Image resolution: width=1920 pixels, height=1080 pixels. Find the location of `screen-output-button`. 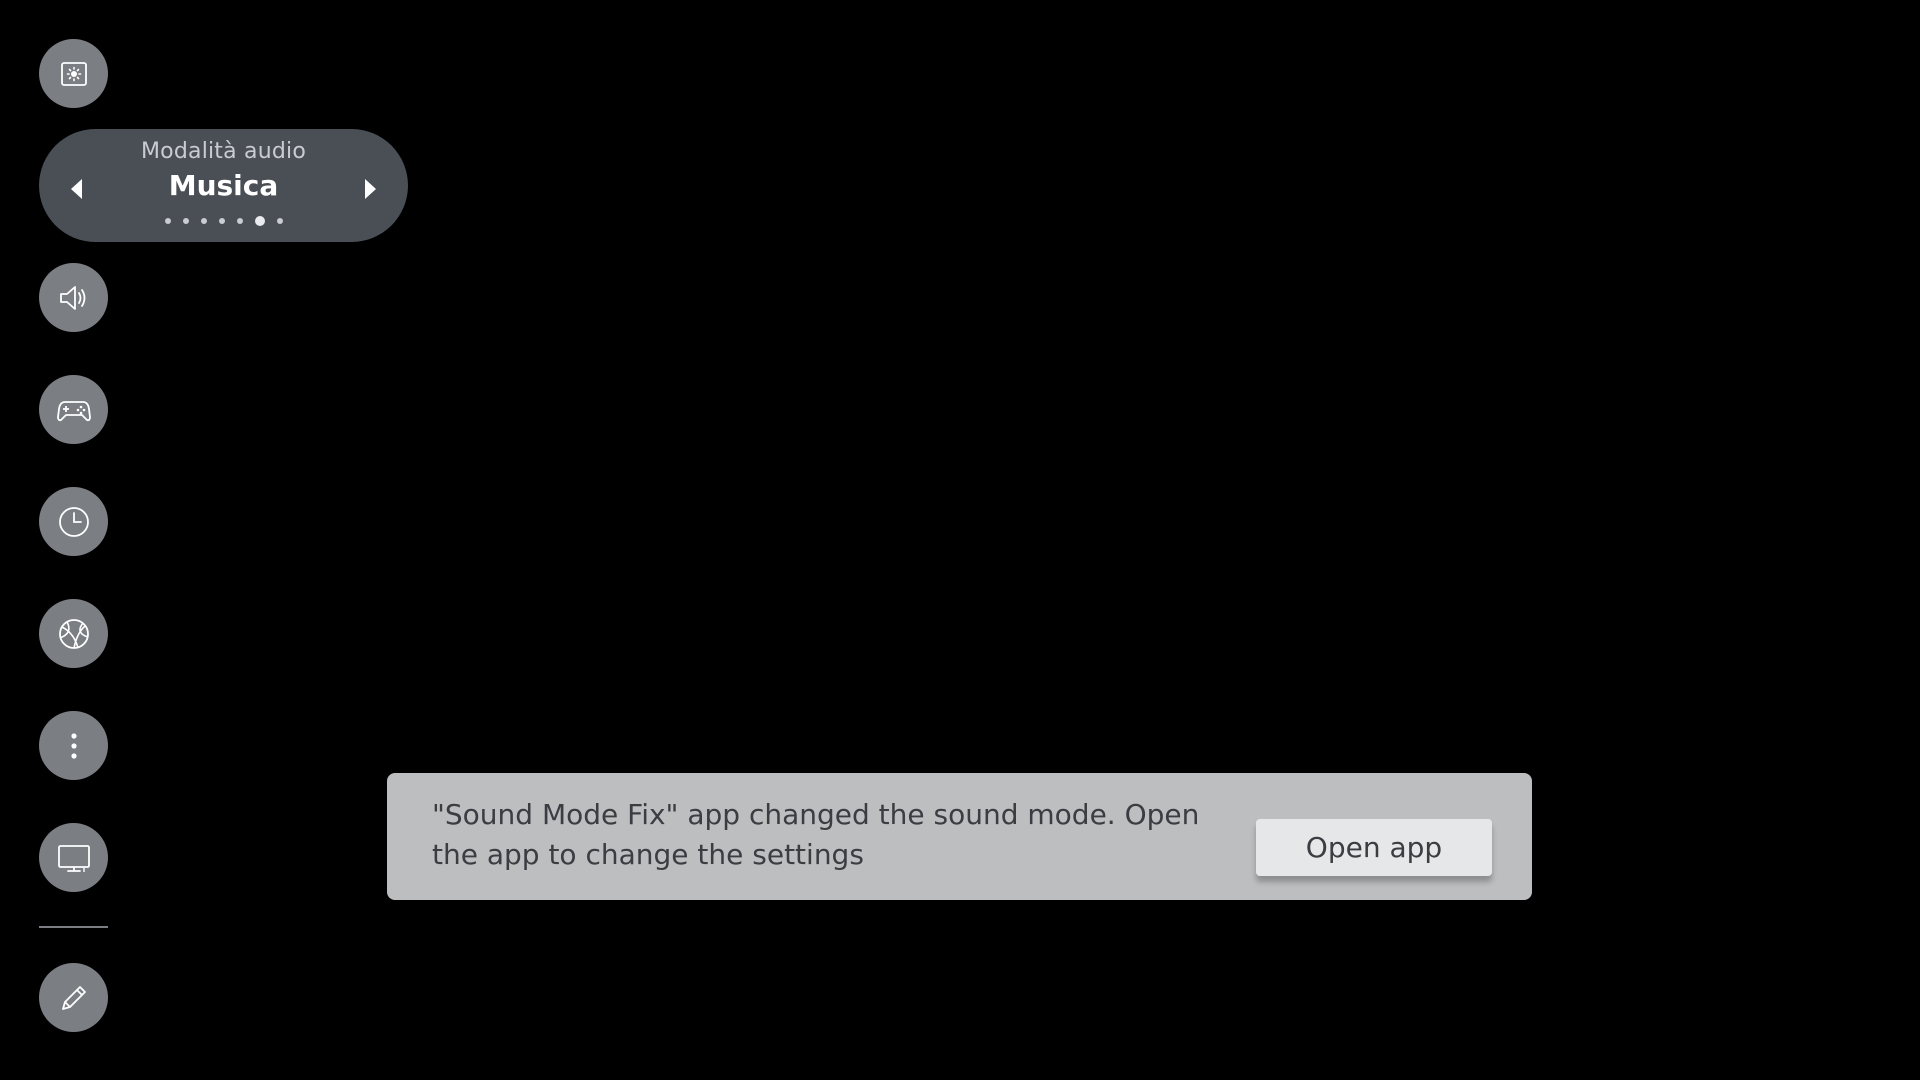

screen-output-button is located at coordinates (73, 857).